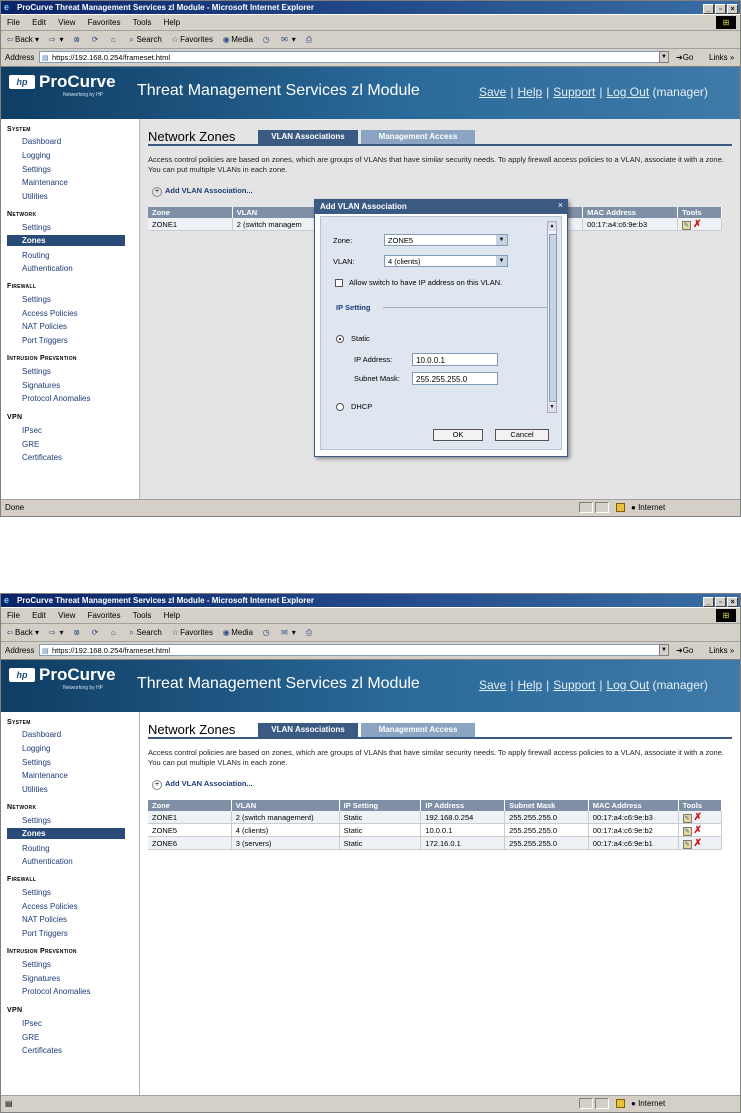 The image size is (741, 1113). Describe the element at coordinates (455, 359) in the screenshot. I see `ip-address-input: 10.0.0.1` at that location.